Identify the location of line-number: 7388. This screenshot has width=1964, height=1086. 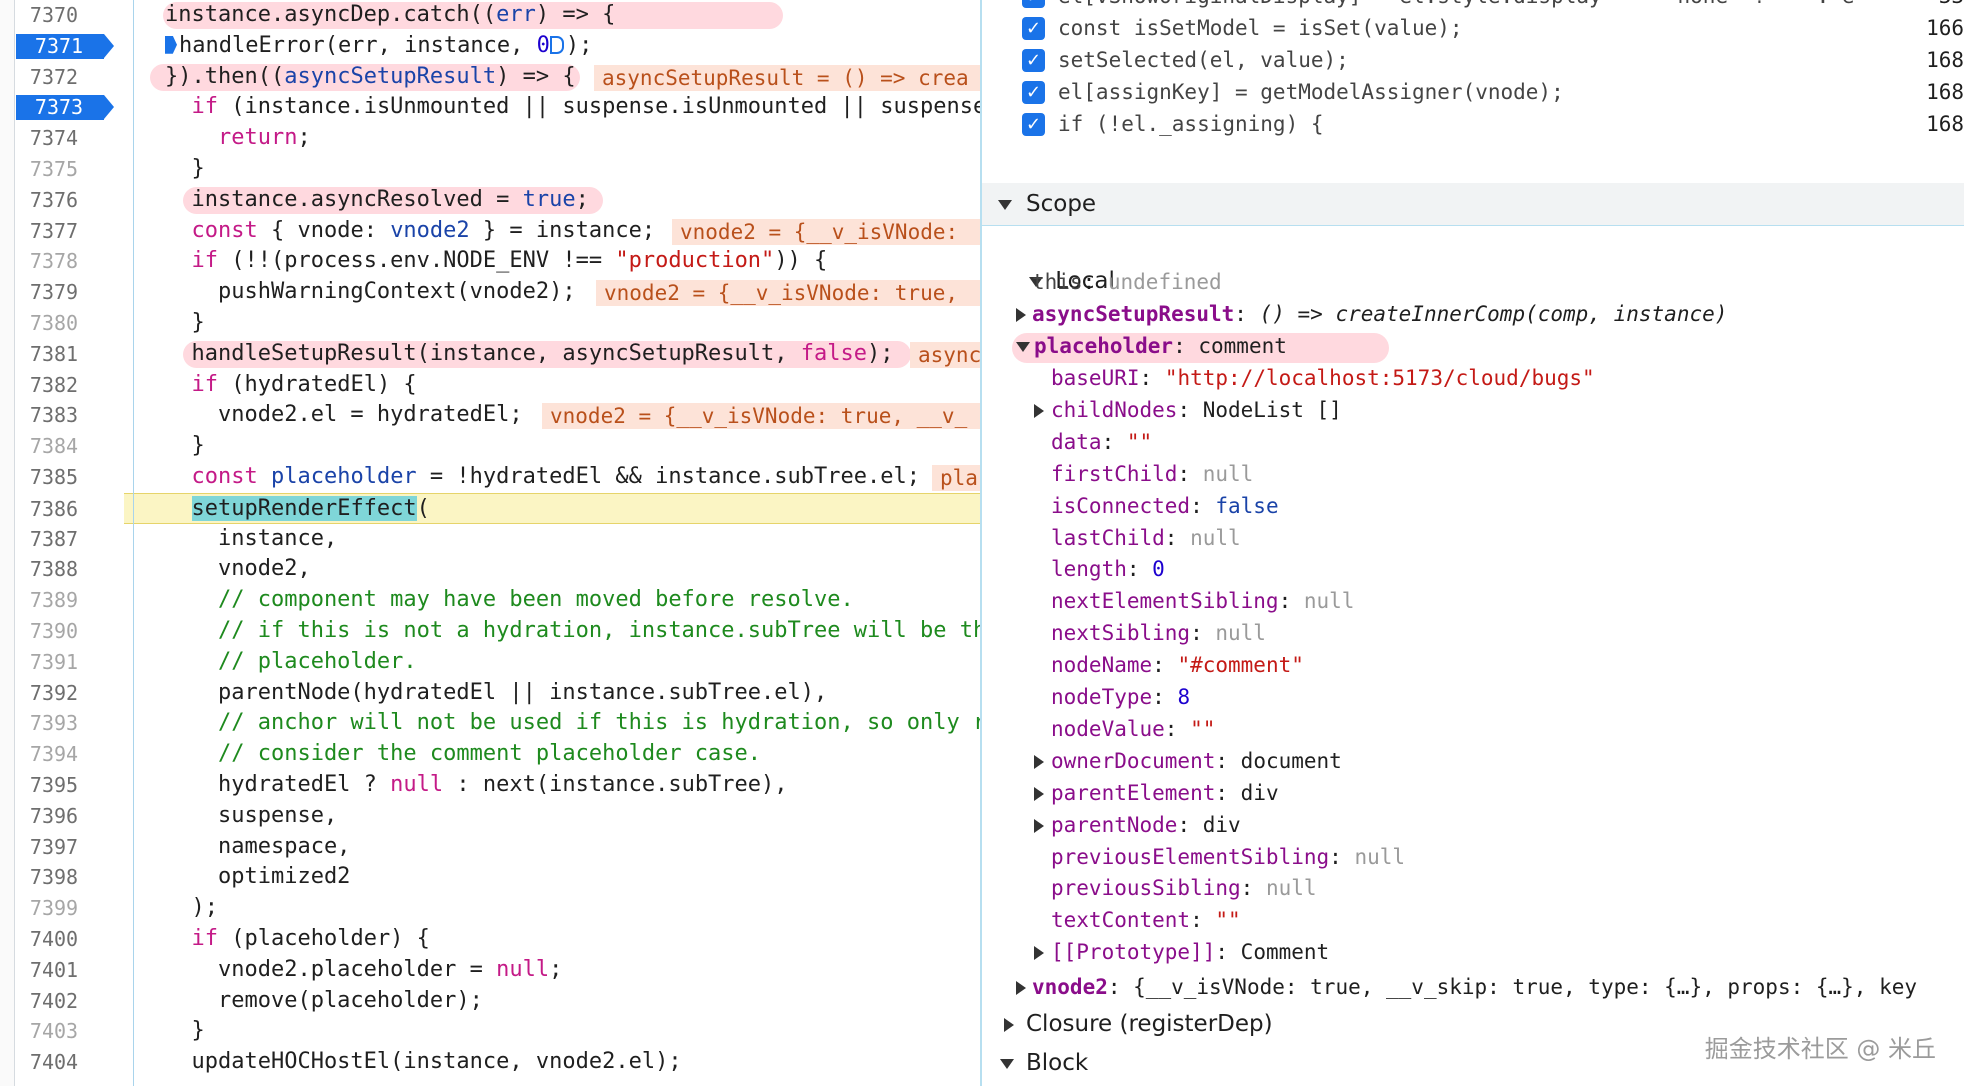
(54, 569).